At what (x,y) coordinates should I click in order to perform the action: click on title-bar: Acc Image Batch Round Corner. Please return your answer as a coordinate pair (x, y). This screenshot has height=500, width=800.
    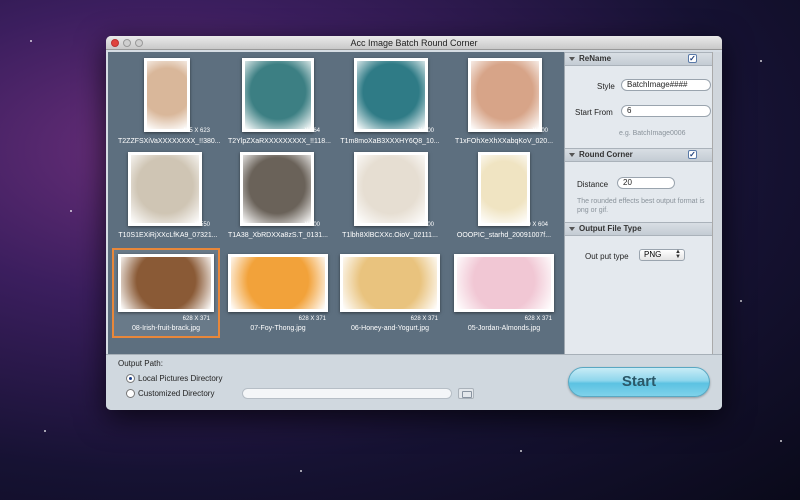
    Looking at the image, I should click on (414, 43).